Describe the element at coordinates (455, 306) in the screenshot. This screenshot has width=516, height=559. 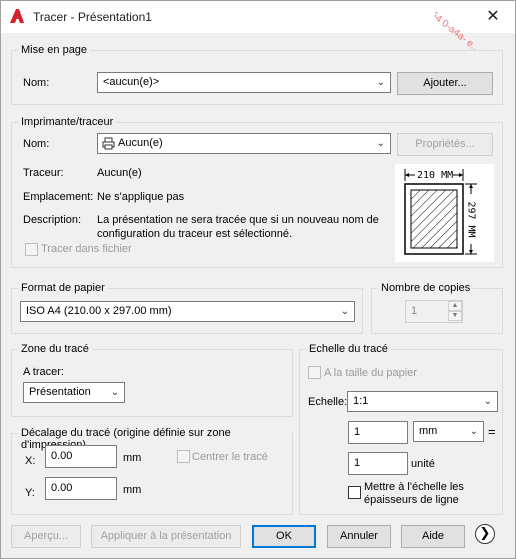
I see `copies-spin-up: ▲` at that location.